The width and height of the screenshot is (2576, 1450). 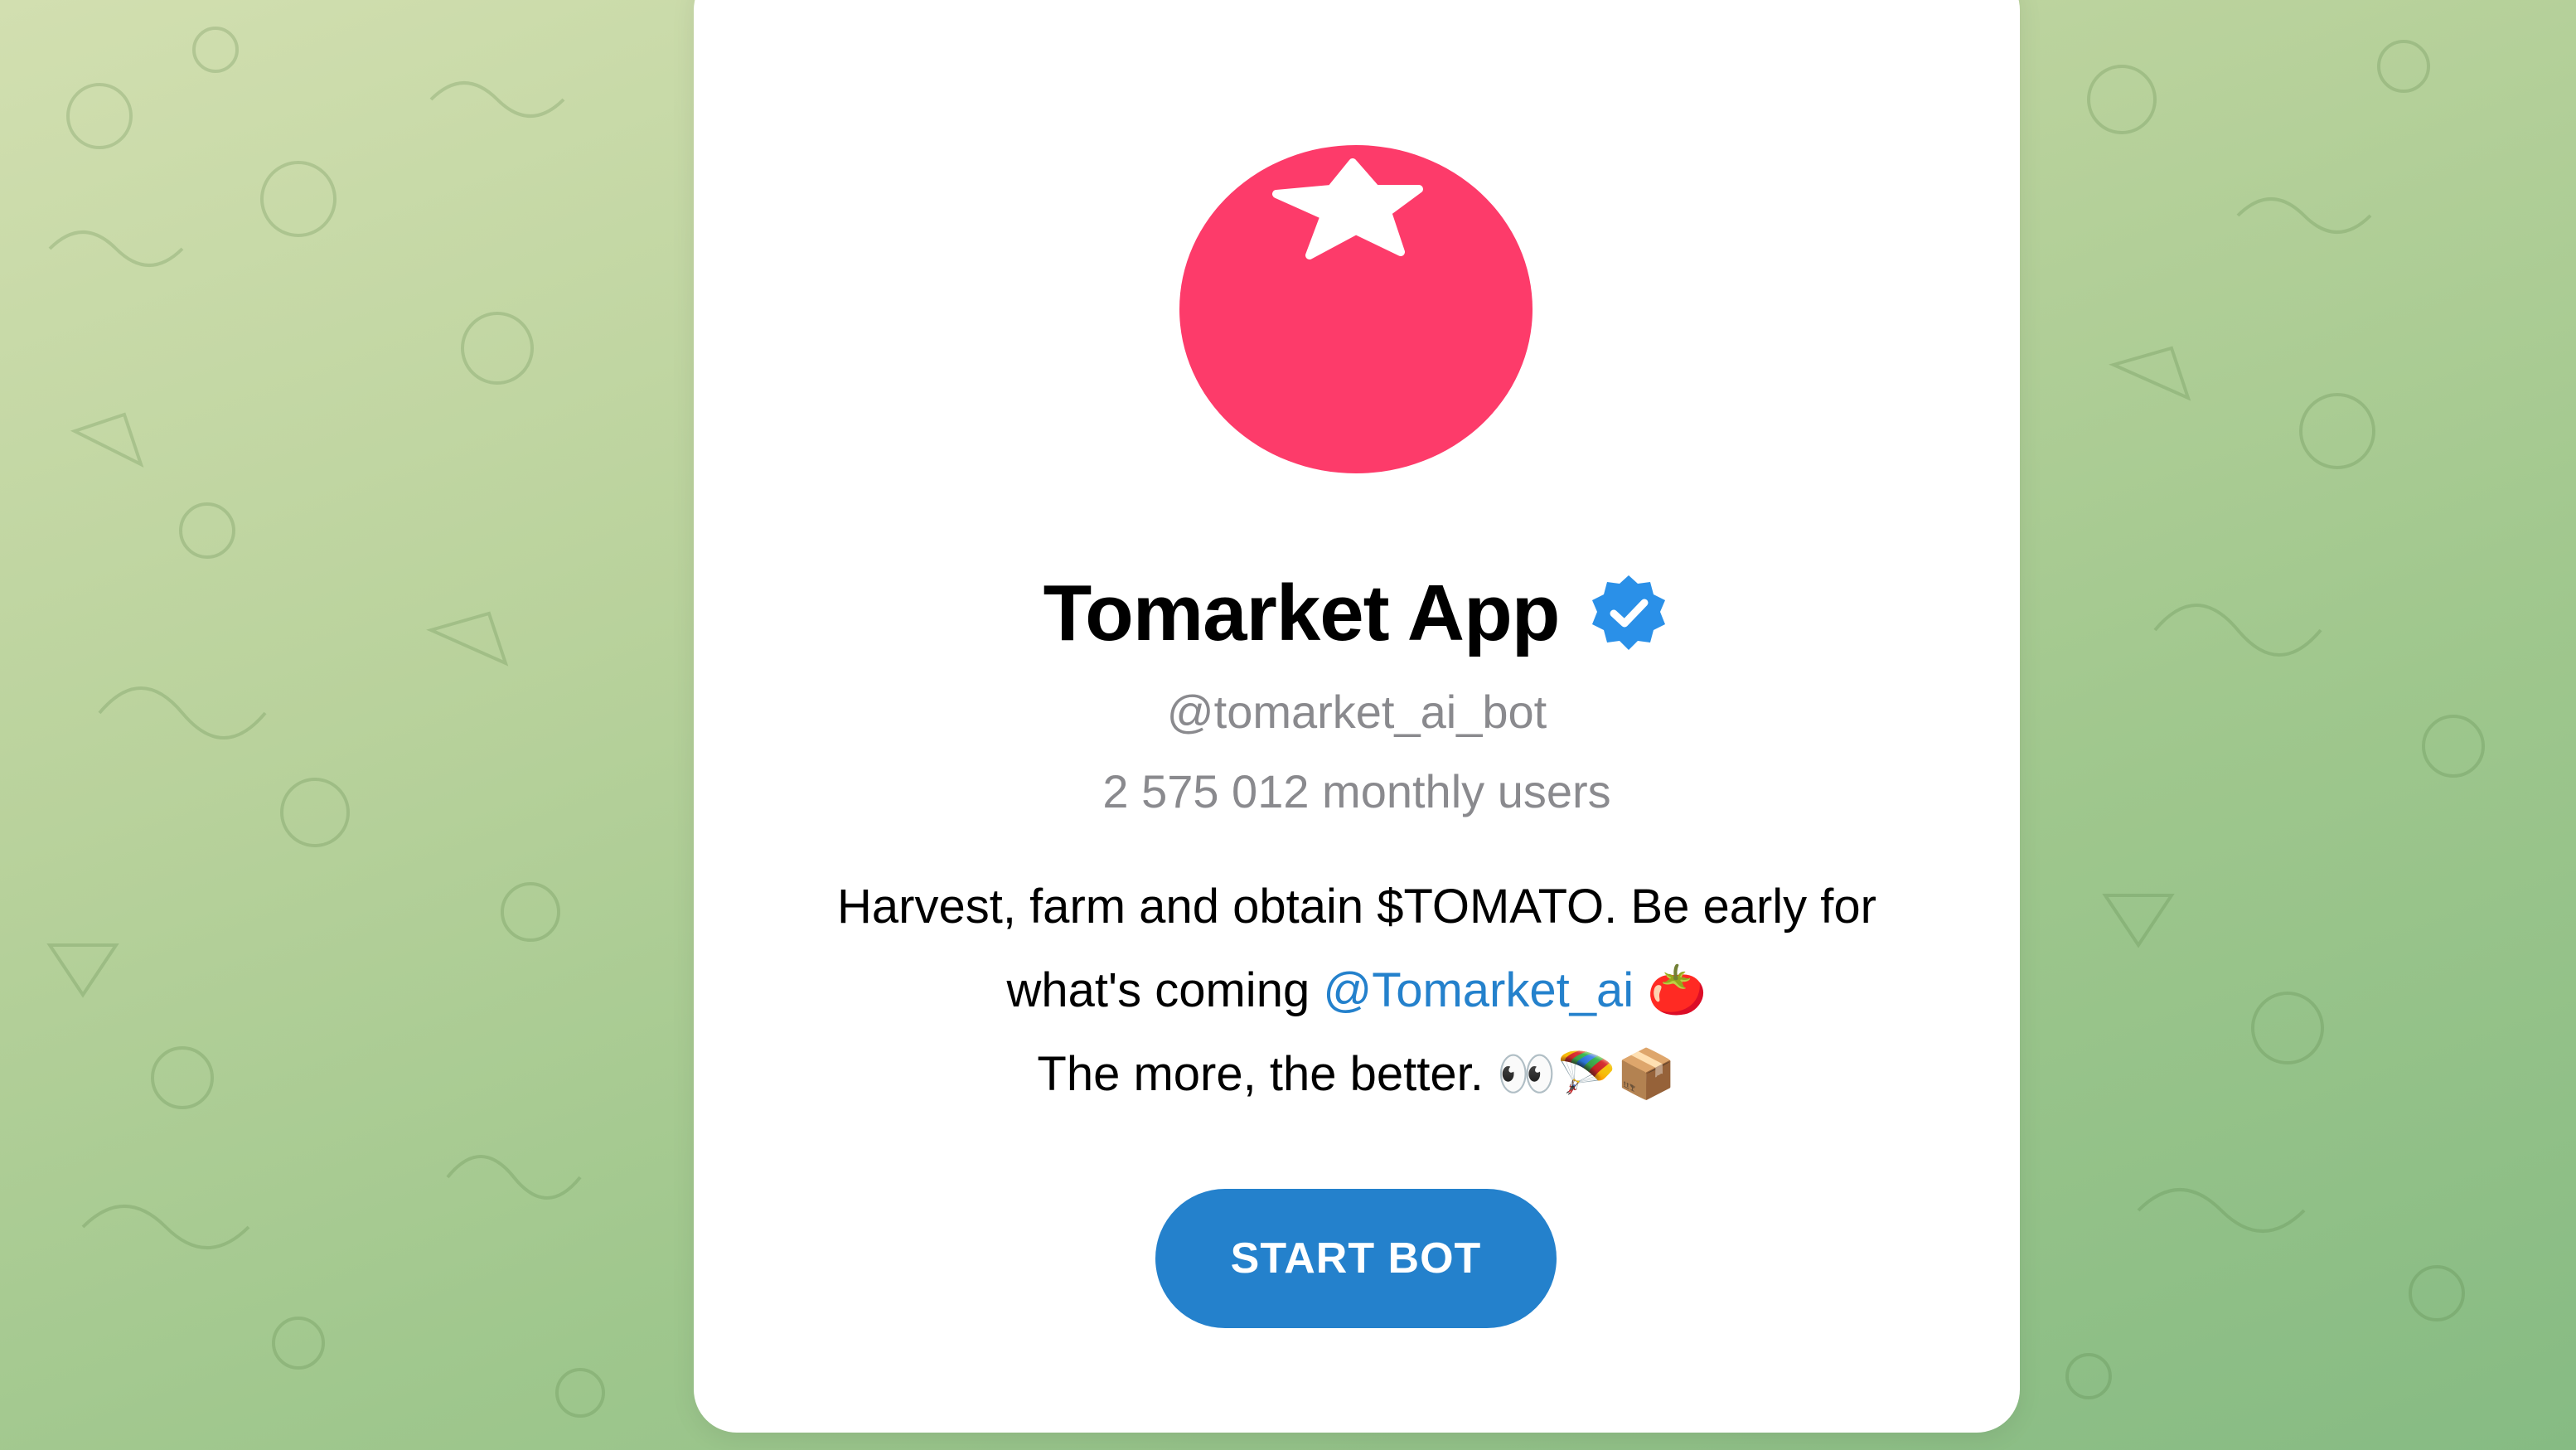 I want to click on channel-link: @Tomarket_ai, so click(x=1478, y=990).